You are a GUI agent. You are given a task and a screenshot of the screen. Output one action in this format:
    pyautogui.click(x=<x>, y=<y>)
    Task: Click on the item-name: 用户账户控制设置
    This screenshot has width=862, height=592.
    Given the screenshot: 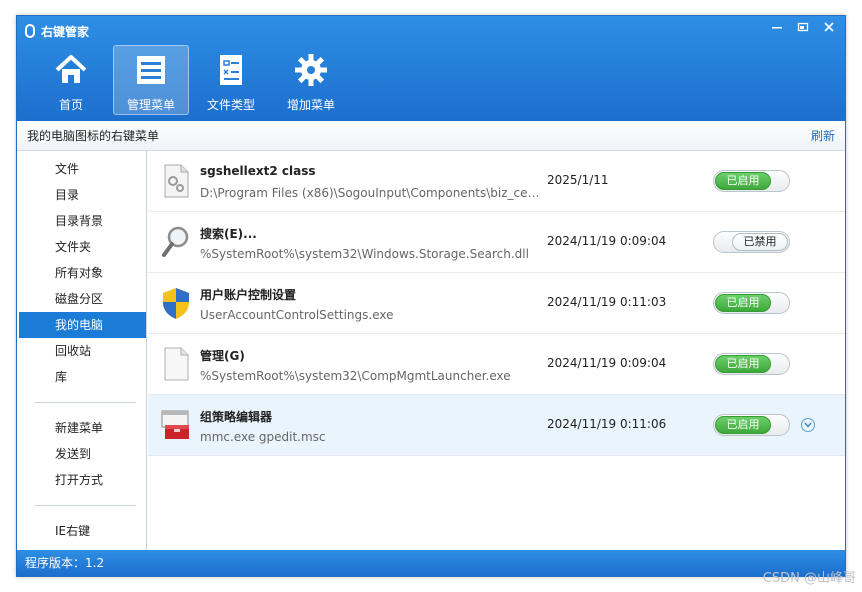 What is the action you would take?
    pyautogui.click(x=248, y=295)
    